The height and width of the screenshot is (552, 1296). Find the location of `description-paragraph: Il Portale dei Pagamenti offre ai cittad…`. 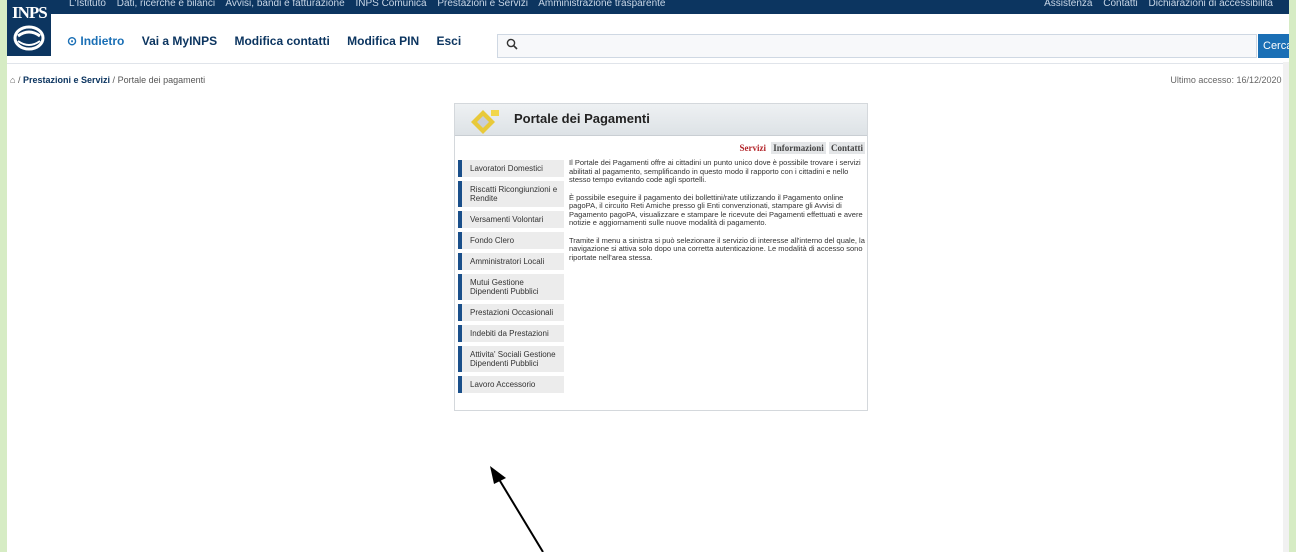

description-paragraph: Il Portale dei Pagamenti offre ai cittad… is located at coordinates (715, 171).